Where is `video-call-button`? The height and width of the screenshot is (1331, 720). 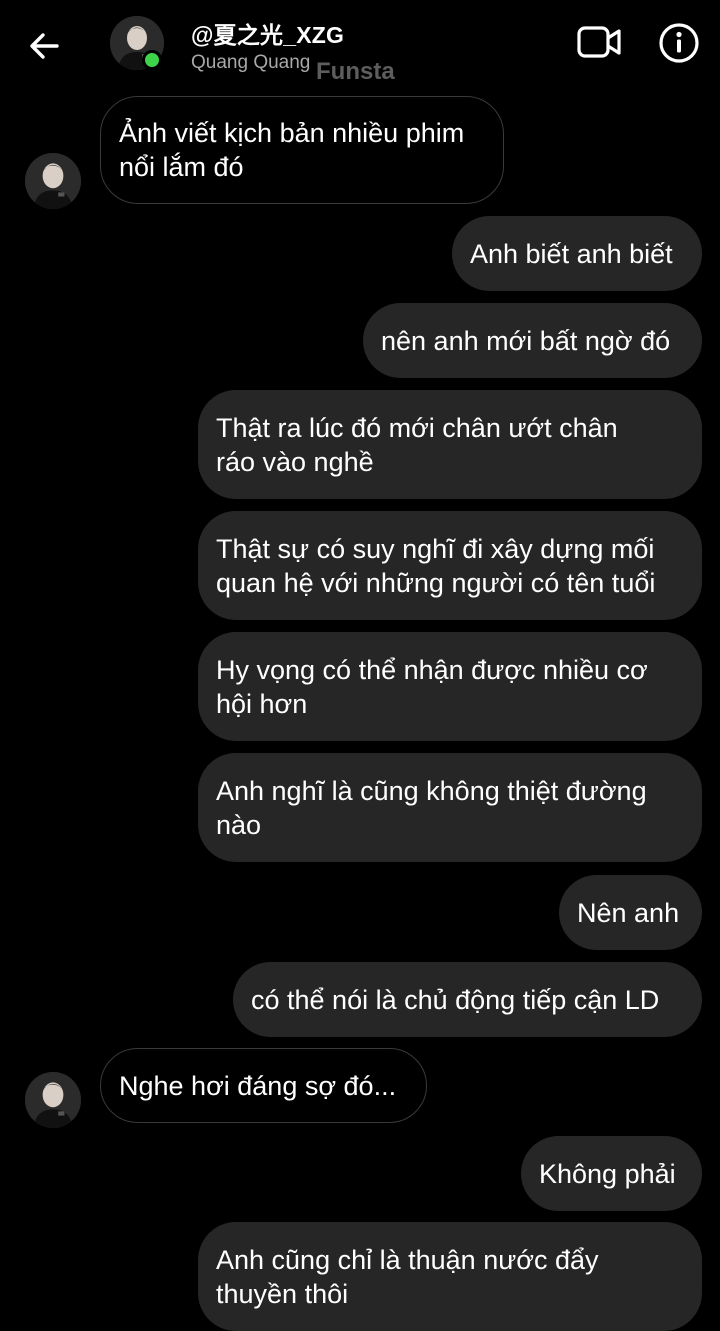 video-call-button is located at coordinates (599, 42).